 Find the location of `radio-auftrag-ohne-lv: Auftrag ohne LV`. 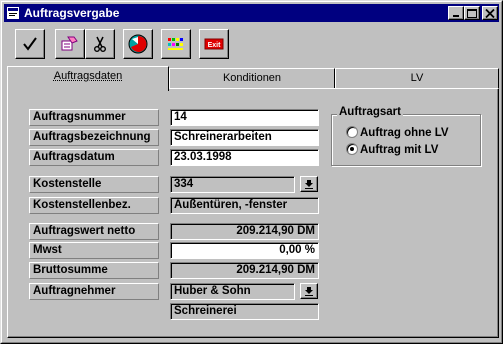

radio-auftrag-ohne-lv: Auftrag ohne LV is located at coordinates (397, 132).